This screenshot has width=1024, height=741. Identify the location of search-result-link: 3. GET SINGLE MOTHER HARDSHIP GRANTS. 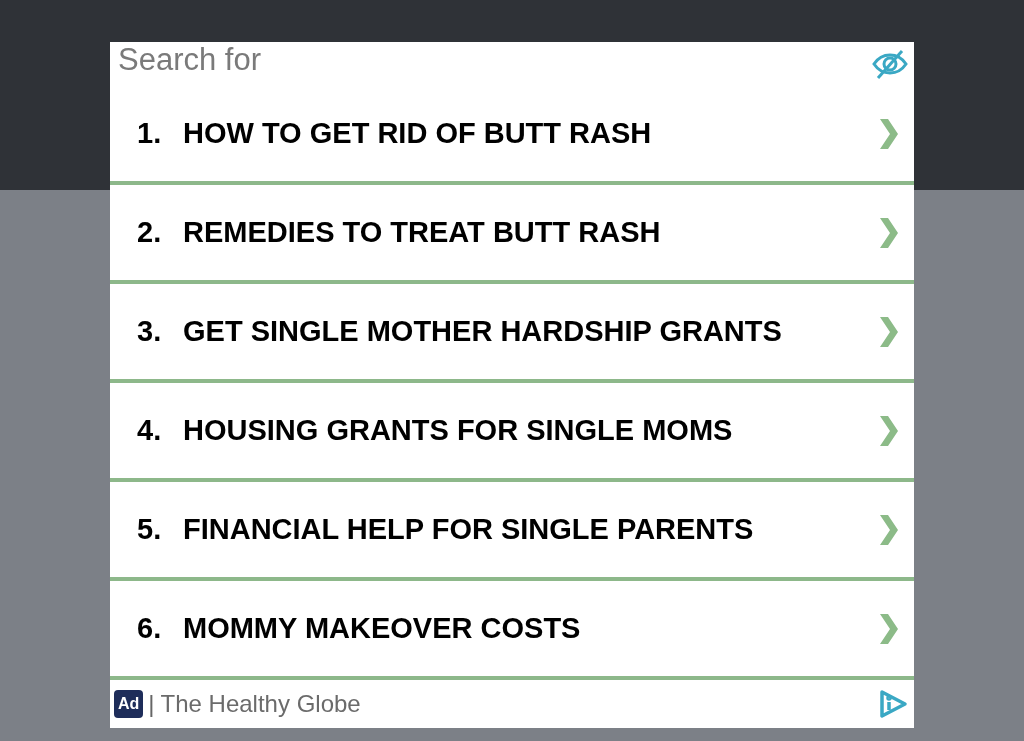
(512, 331).